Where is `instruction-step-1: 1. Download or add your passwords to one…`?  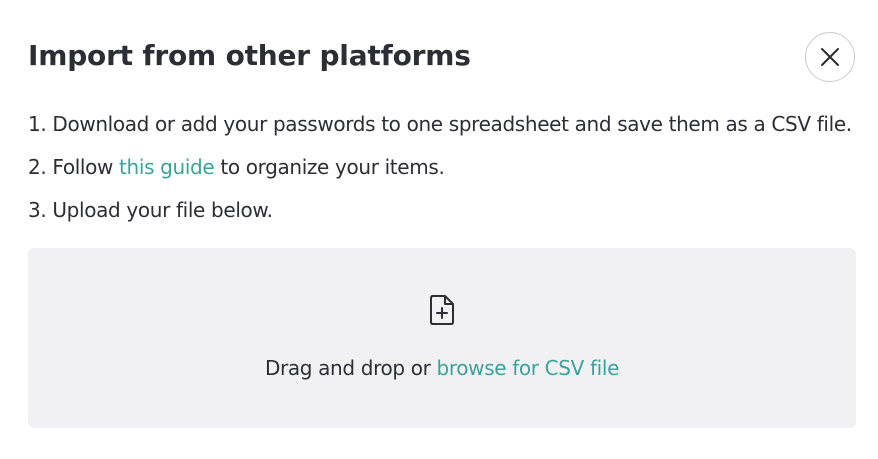 instruction-step-1: 1. Download or add your passwords to one… is located at coordinates (440, 124).